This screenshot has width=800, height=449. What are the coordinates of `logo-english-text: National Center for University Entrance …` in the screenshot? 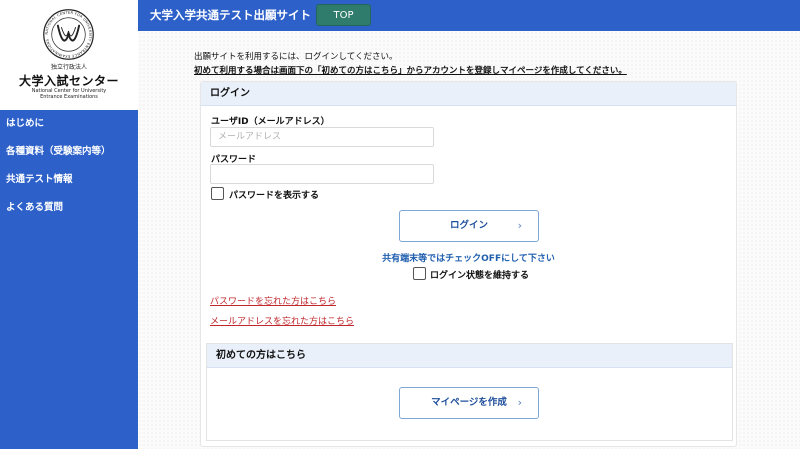 It's located at (69, 94).